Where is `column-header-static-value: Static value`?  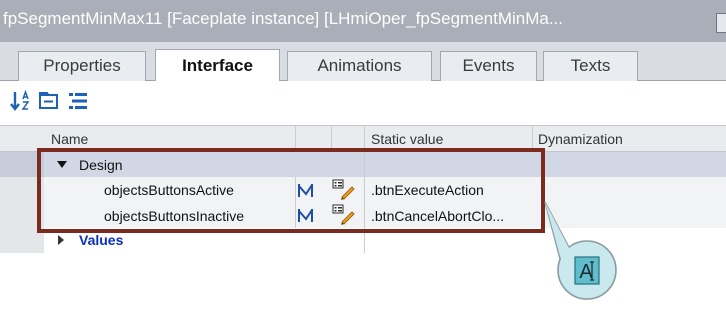 column-header-static-value: Static value is located at coordinates (407, 139).